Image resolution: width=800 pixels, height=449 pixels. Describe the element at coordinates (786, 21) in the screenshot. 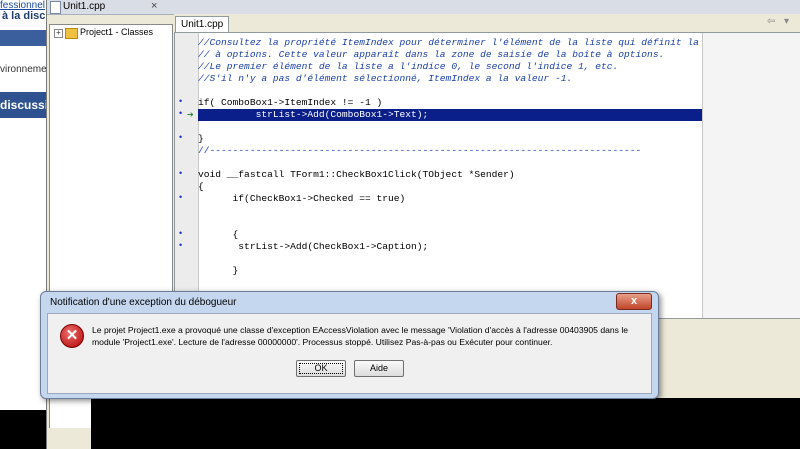

I see `dropdown-arrow-icon: ▾` at that location.